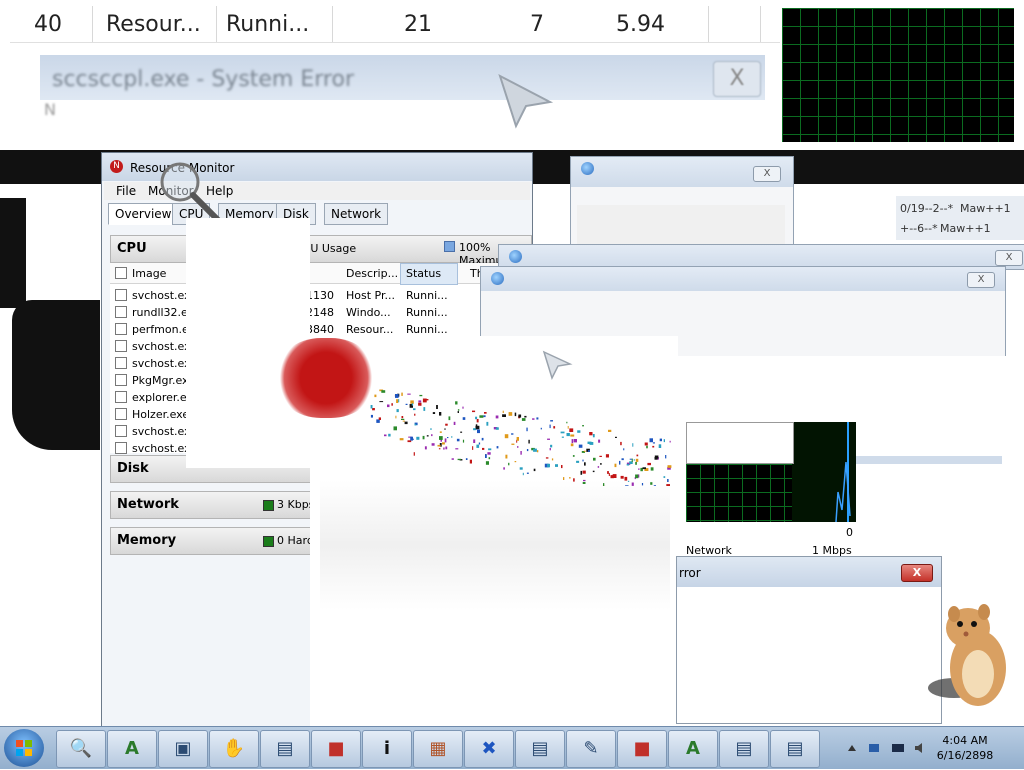 The height and width of the screenshot is (770, 1024). Describe the element at coordinates (146, 540) in the screenshot. I see `memory-label: Memory` at that location.